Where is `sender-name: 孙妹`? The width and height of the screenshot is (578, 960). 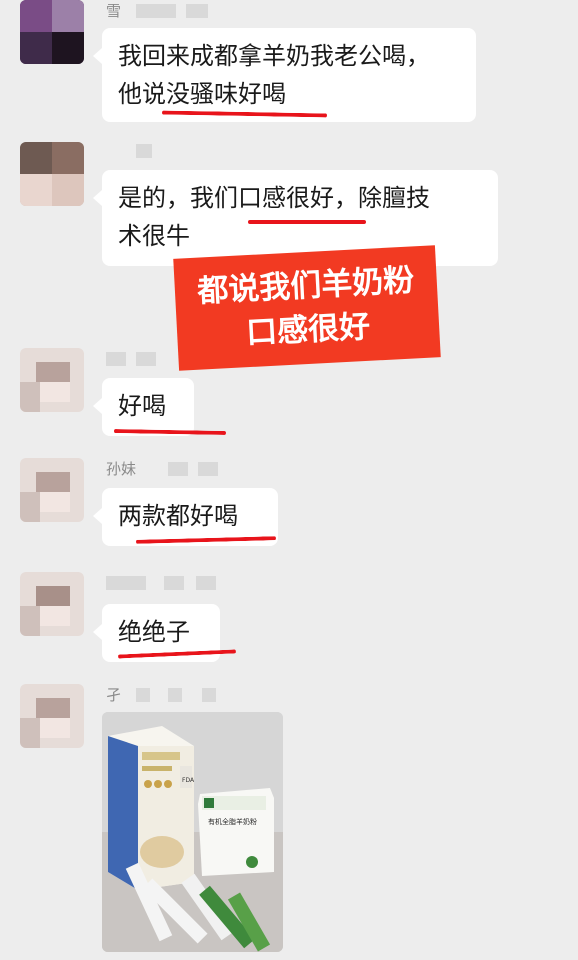
sender-name: 孙妹 is located at coordinates (162, 469).